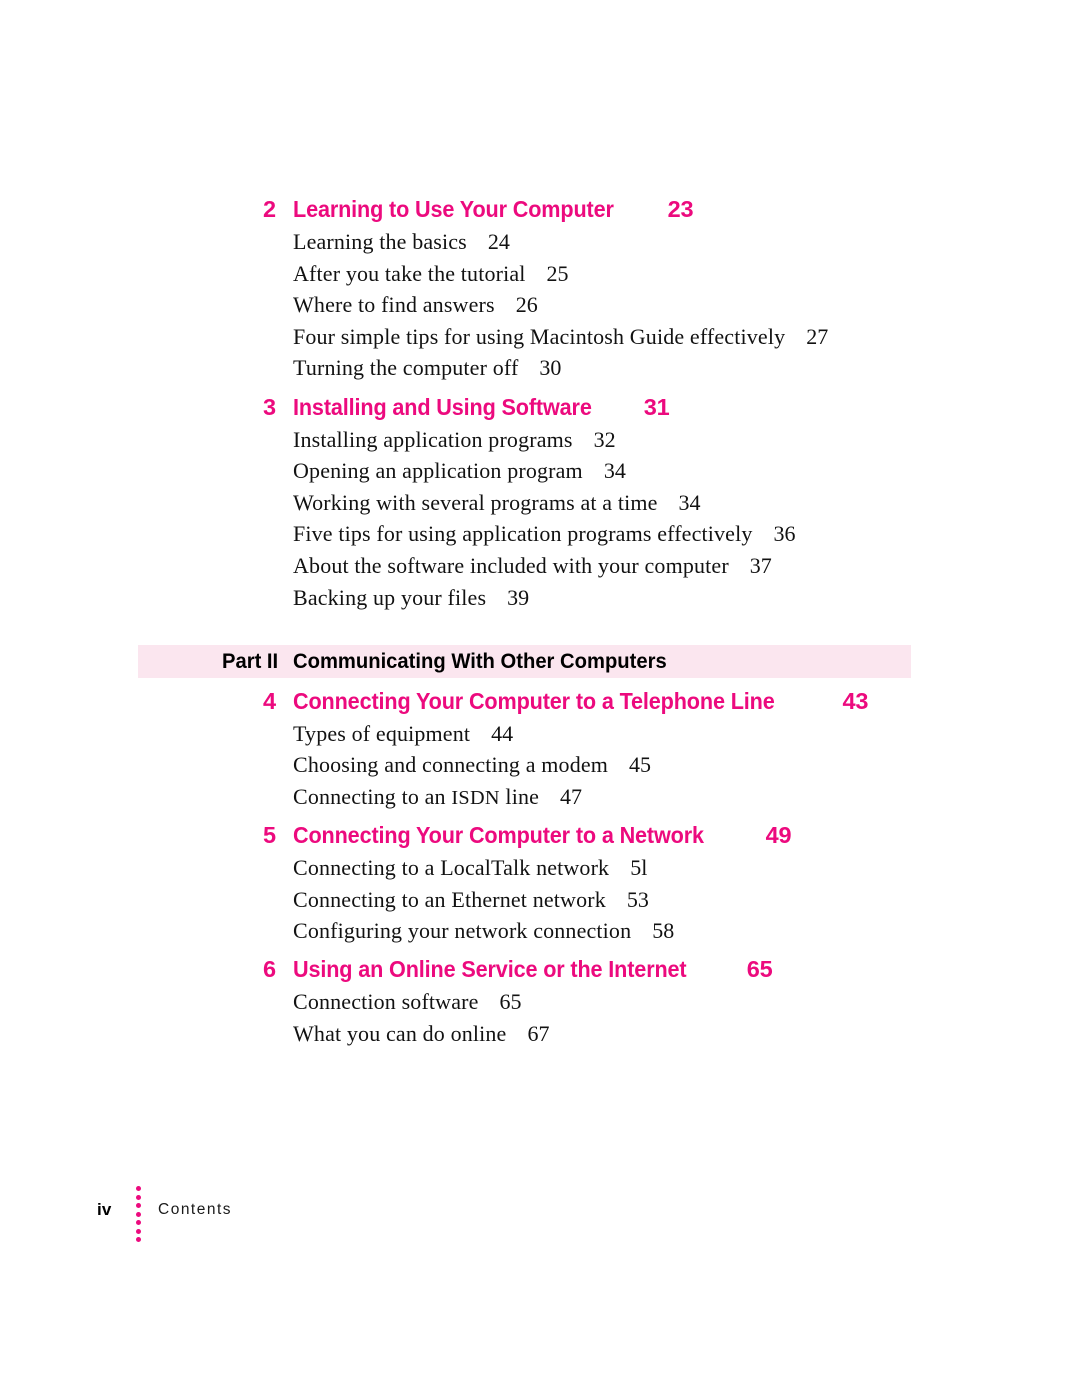 This screenshot has width=1080, height=1397. What do you see at coordinates (480, 660) in the screenshot?
I see `part-title: Communicating With Other Computers` at bounding box center [480, 660].